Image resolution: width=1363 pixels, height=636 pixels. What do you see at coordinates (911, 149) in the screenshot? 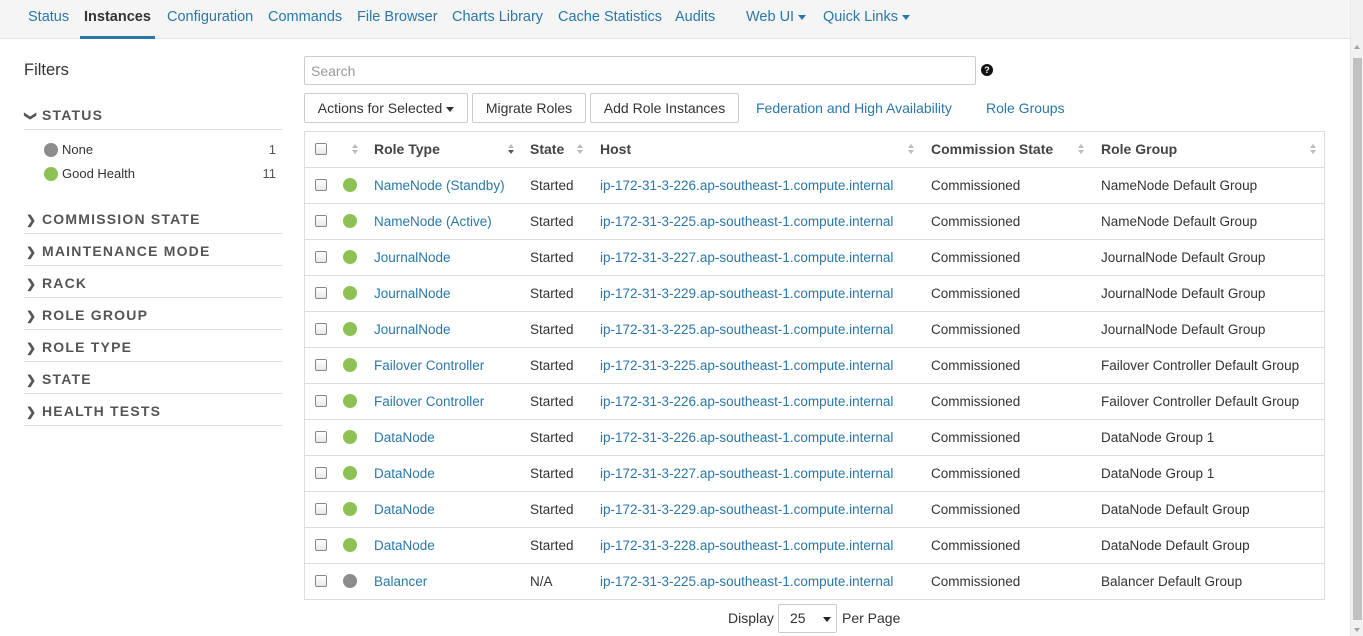
I see `sort-host-icon` at bounding box center [911, 149].